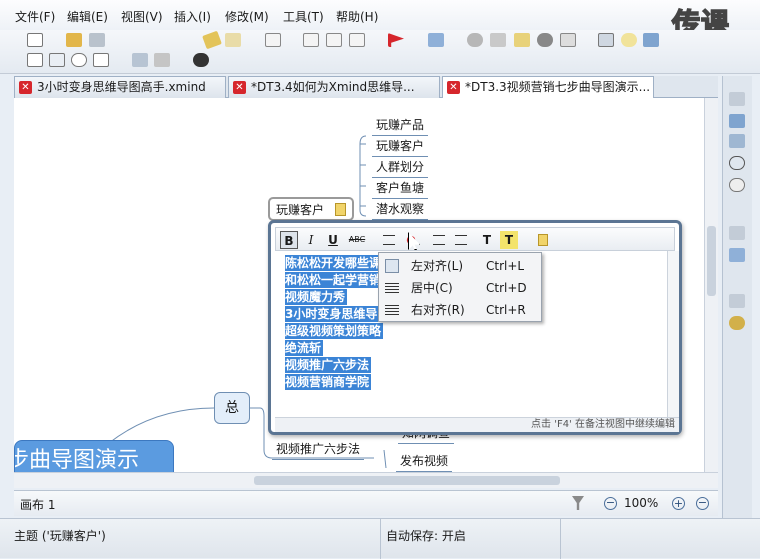  What do you see at coordinates (357, 240) in the screenshot?
I see `strikethrough-button: ABC` at bounding box center [357, 240].